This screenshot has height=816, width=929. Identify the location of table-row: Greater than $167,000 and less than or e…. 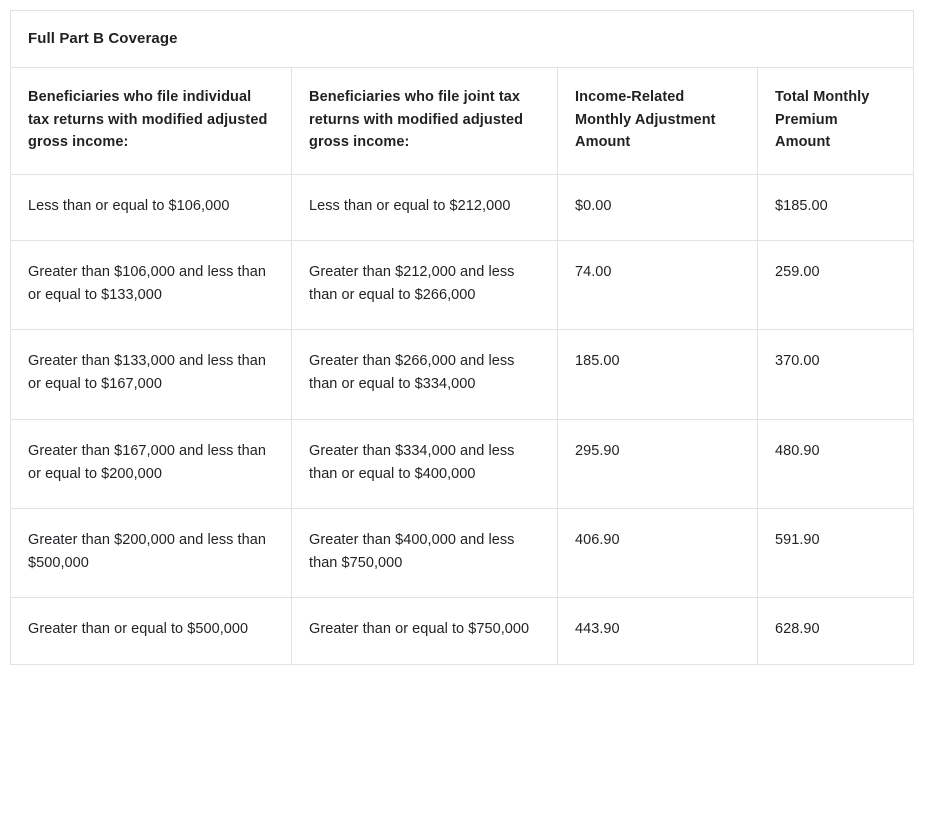
(462, 464).